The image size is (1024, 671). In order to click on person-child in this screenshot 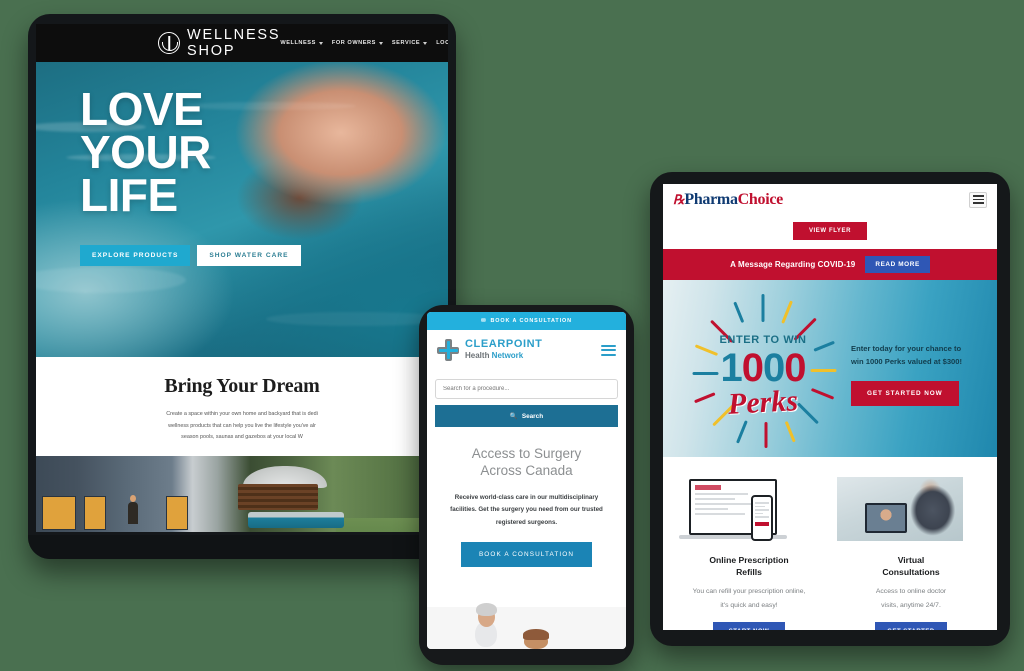, I will do `click(536, 639)`.